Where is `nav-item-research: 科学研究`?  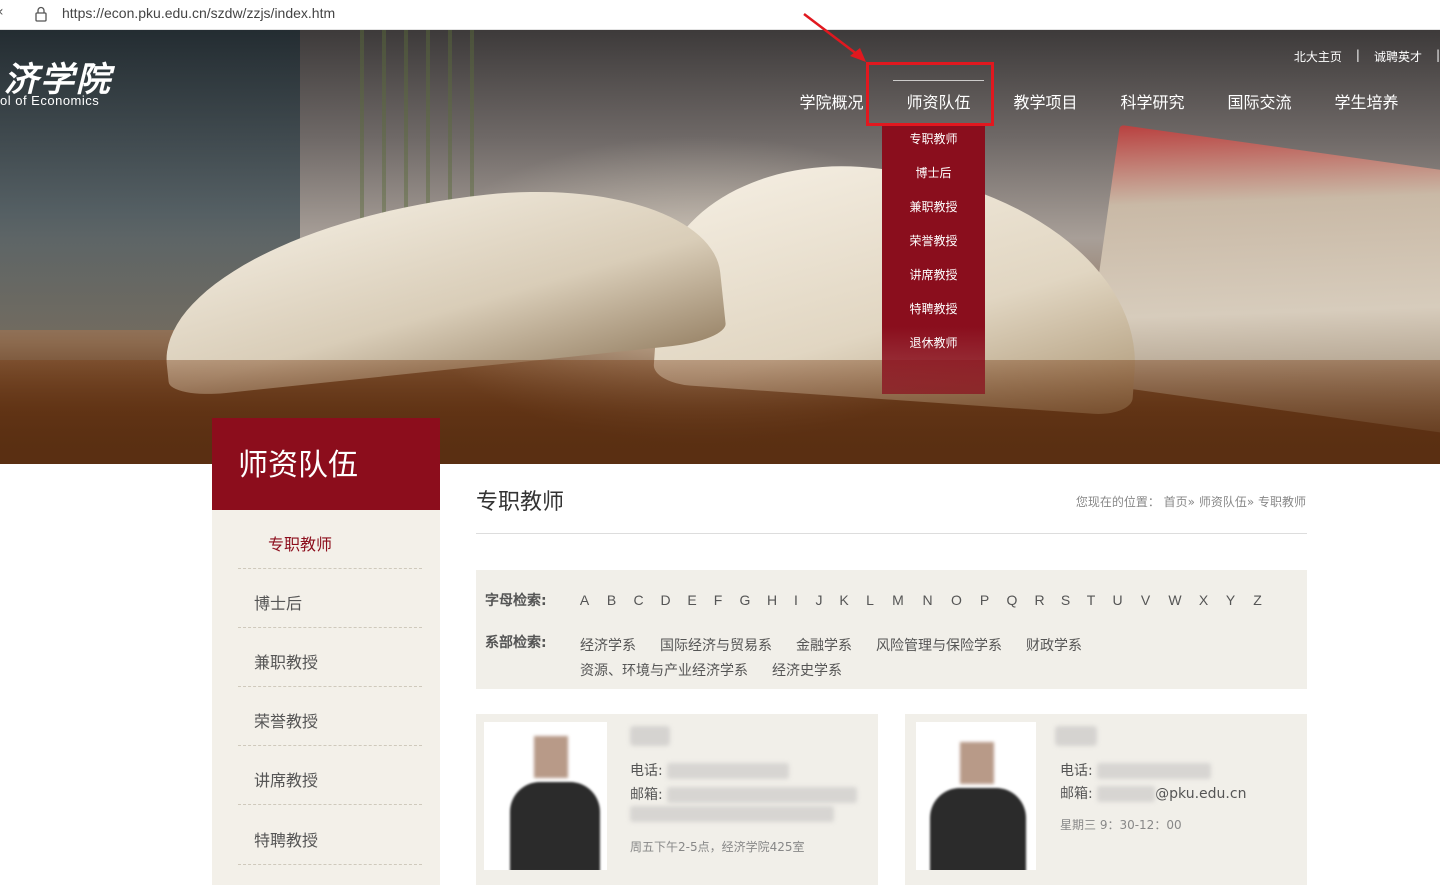 nav-item-research: 科学研究 is located at coordinates (1152, 103).